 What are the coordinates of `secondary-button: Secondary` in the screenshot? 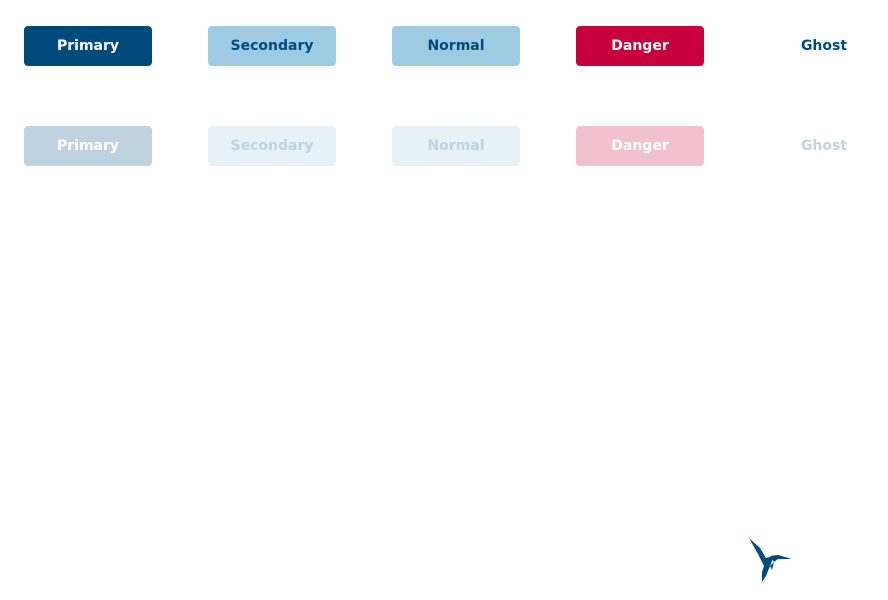 It's located at (272, 46).